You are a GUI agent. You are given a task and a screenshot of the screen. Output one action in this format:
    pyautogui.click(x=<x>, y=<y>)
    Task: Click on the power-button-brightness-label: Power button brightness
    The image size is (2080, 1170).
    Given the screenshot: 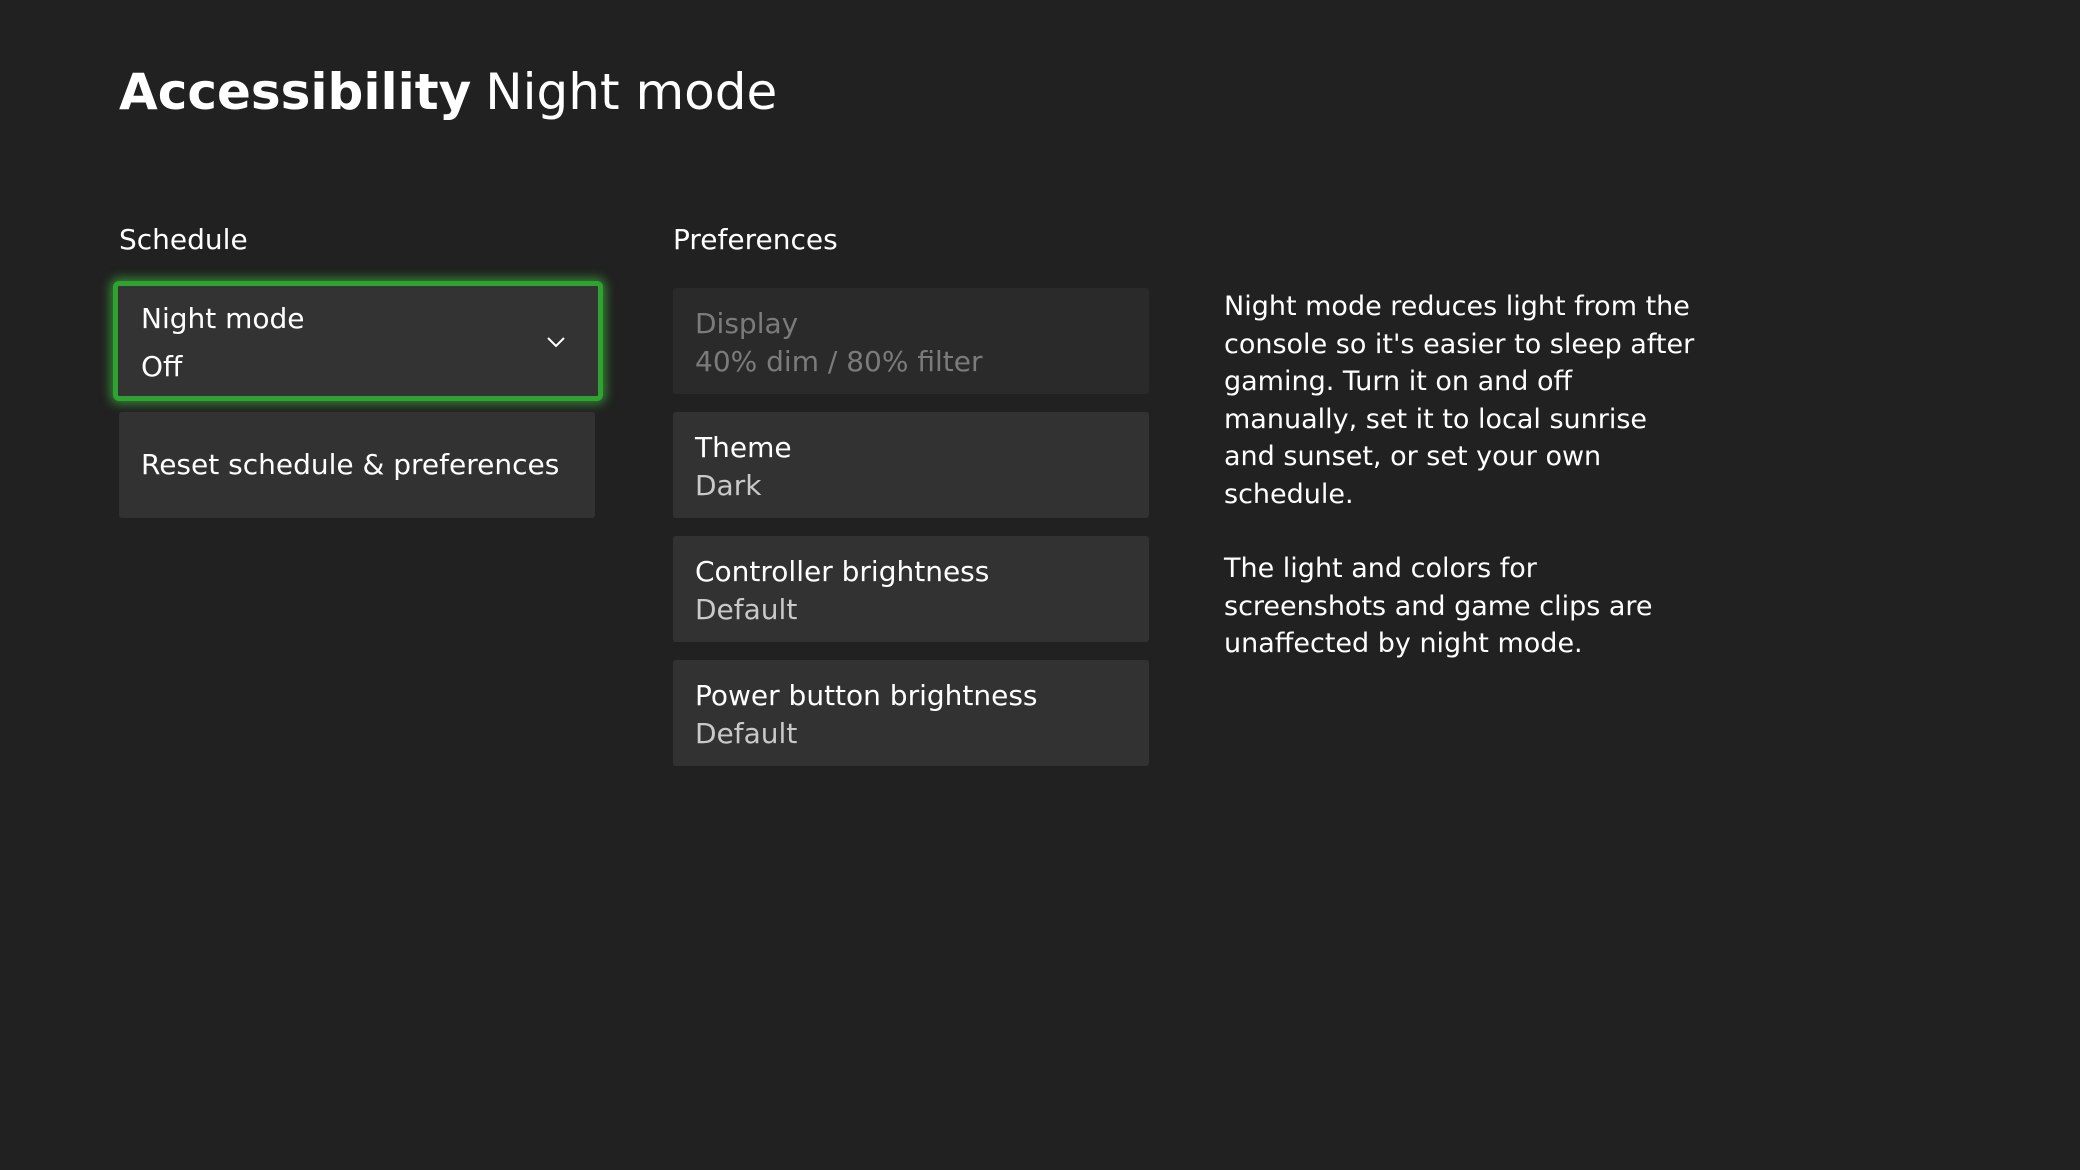 What is the action you would take?
    pyautogui.click(x=866, y=695)
    